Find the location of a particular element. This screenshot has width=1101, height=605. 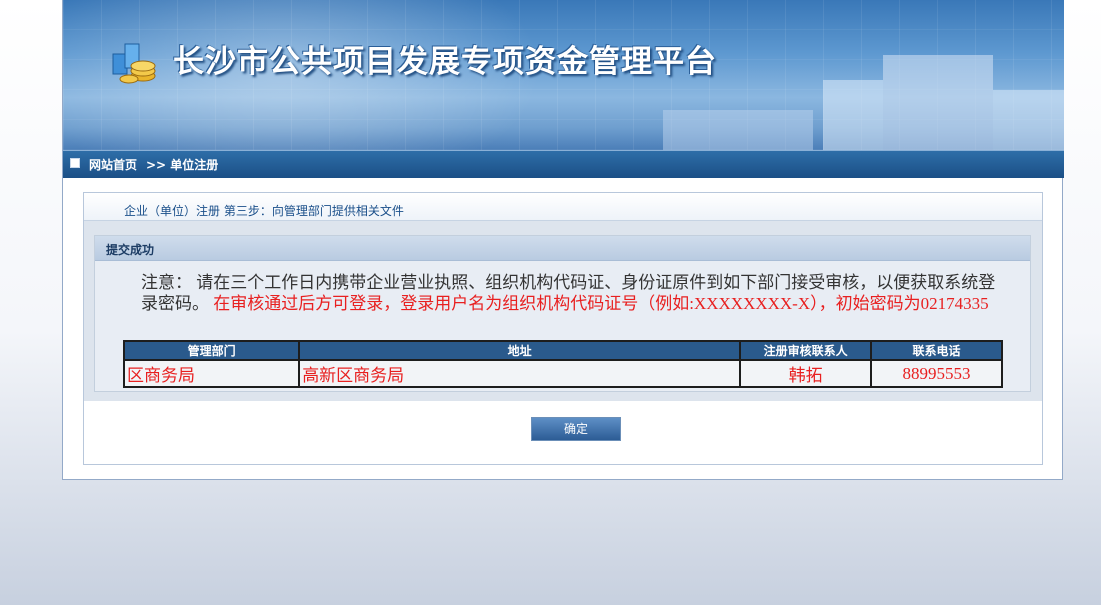

cell-dept: 区商务局 is located at coordinates (211, 373).